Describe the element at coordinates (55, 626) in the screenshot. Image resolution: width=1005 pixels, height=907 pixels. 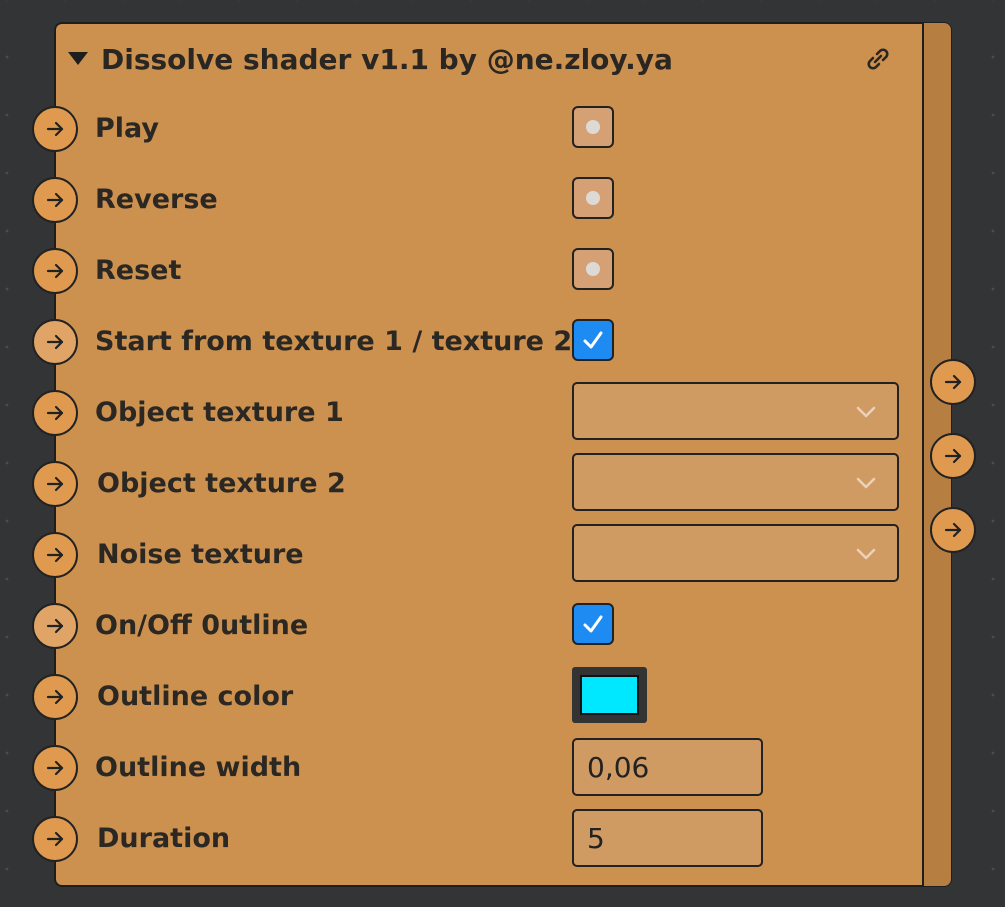
I see `input-port-outline-toggle` at that location.